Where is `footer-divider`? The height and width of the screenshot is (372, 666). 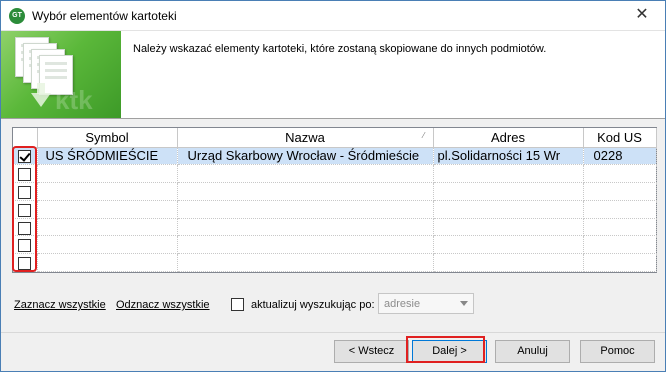 footer-divider is located at coordinates (333, 332).